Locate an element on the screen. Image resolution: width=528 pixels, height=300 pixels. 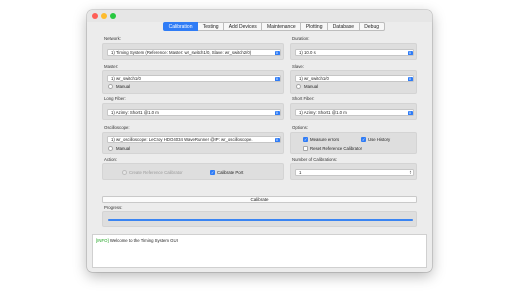
stepper-arrows-icon: ▲ ▼ is located at coordinates (411, 173).